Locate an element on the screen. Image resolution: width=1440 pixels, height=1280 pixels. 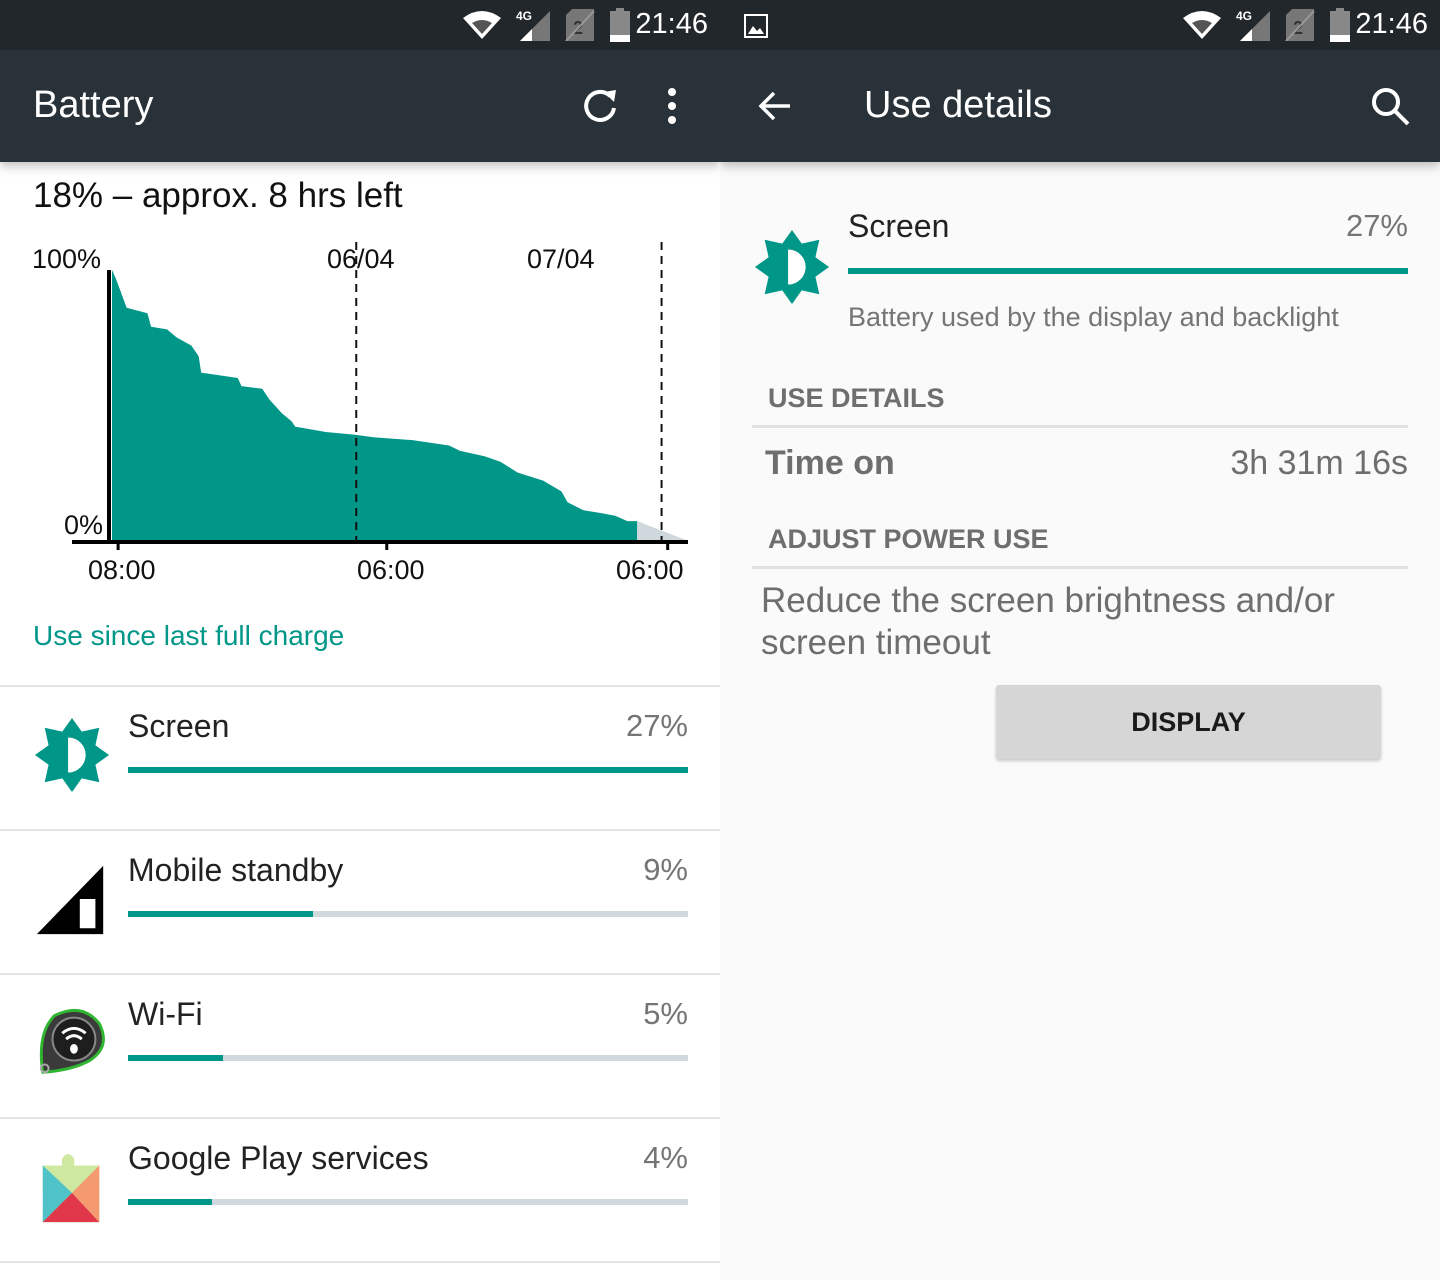
display-settings-button: DISPLAY is located at coordinates (1188, 722).